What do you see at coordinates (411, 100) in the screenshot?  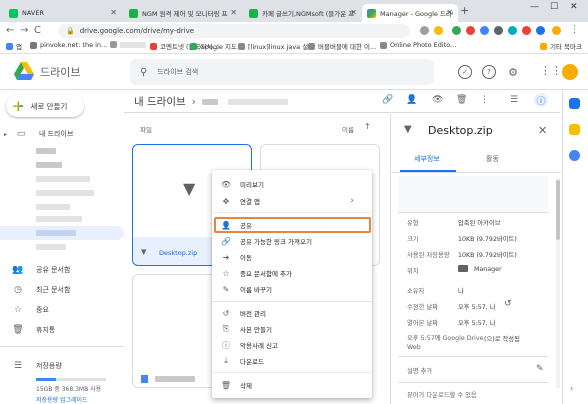 I see `share-person-icon: 👤` at bounding box center [411, 100].